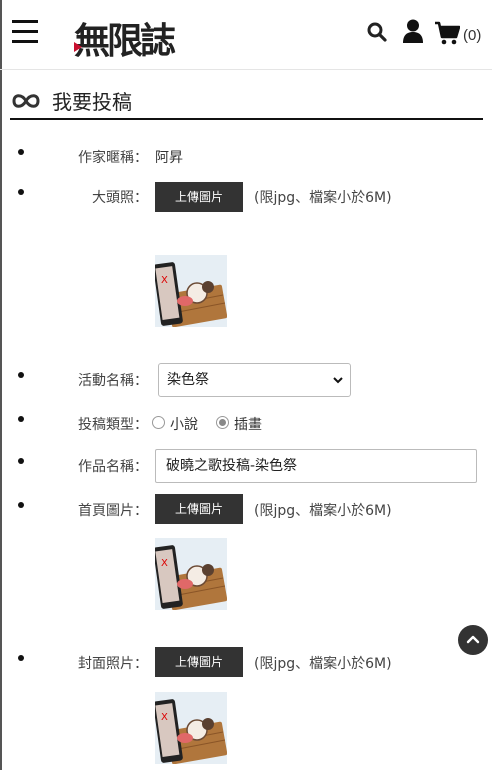 Image resolution: width=492 pixels, height=770 pixels. I want to click on page-title-row: 我要投稿, so click(246, 102).